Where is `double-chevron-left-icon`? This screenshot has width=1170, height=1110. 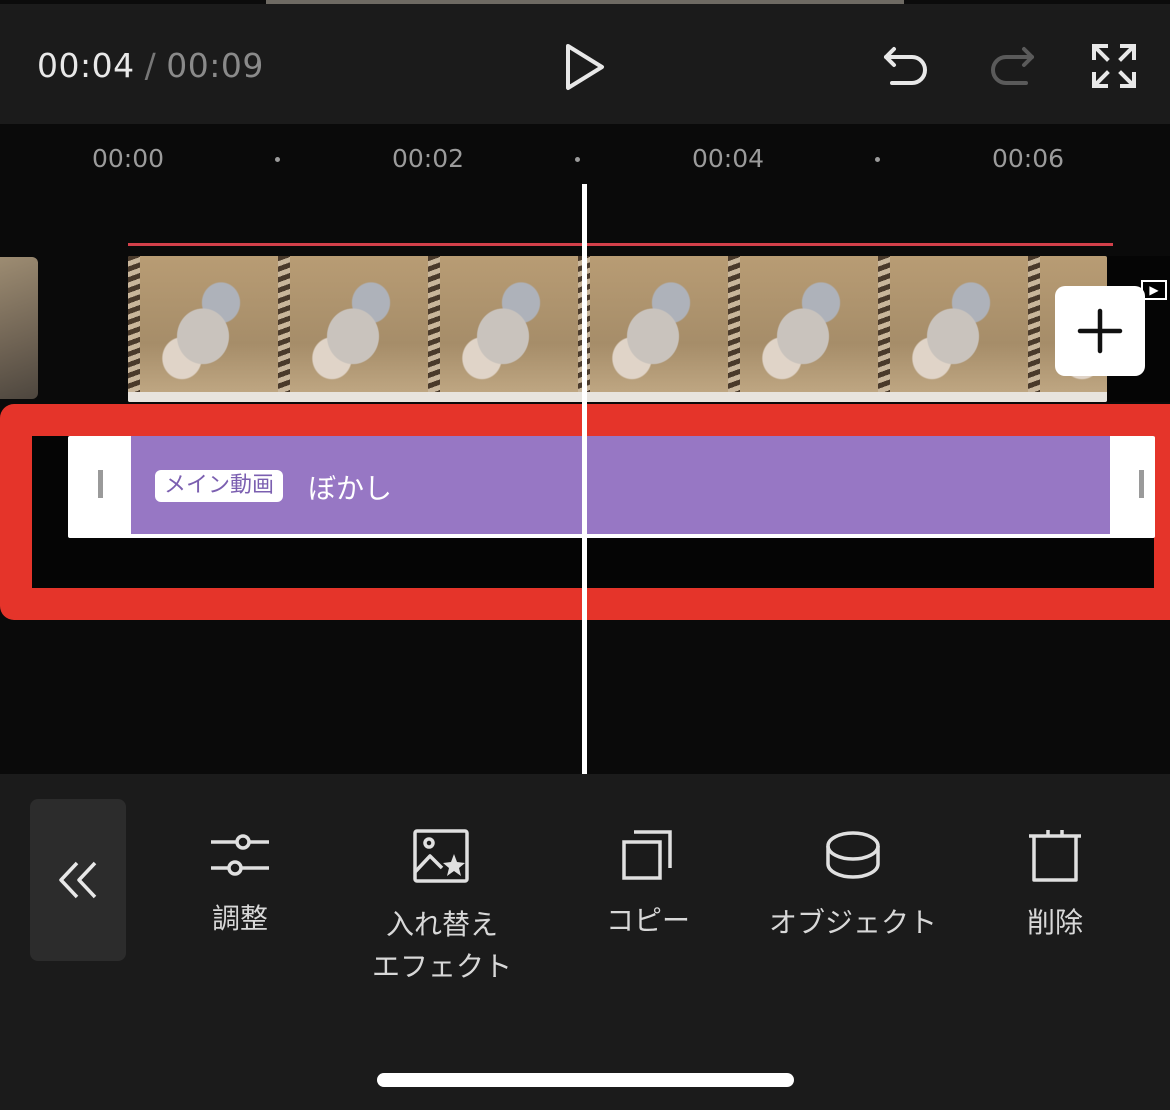
double-chevron-left-icon is located at coordinates (78, 880).